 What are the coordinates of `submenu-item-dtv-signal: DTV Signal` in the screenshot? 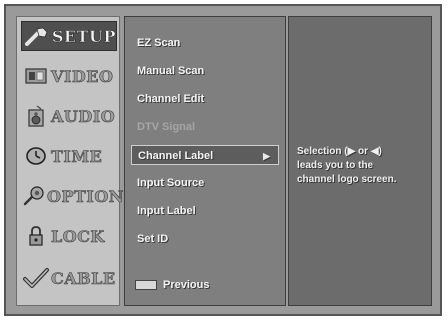 It's located at (166, 127).